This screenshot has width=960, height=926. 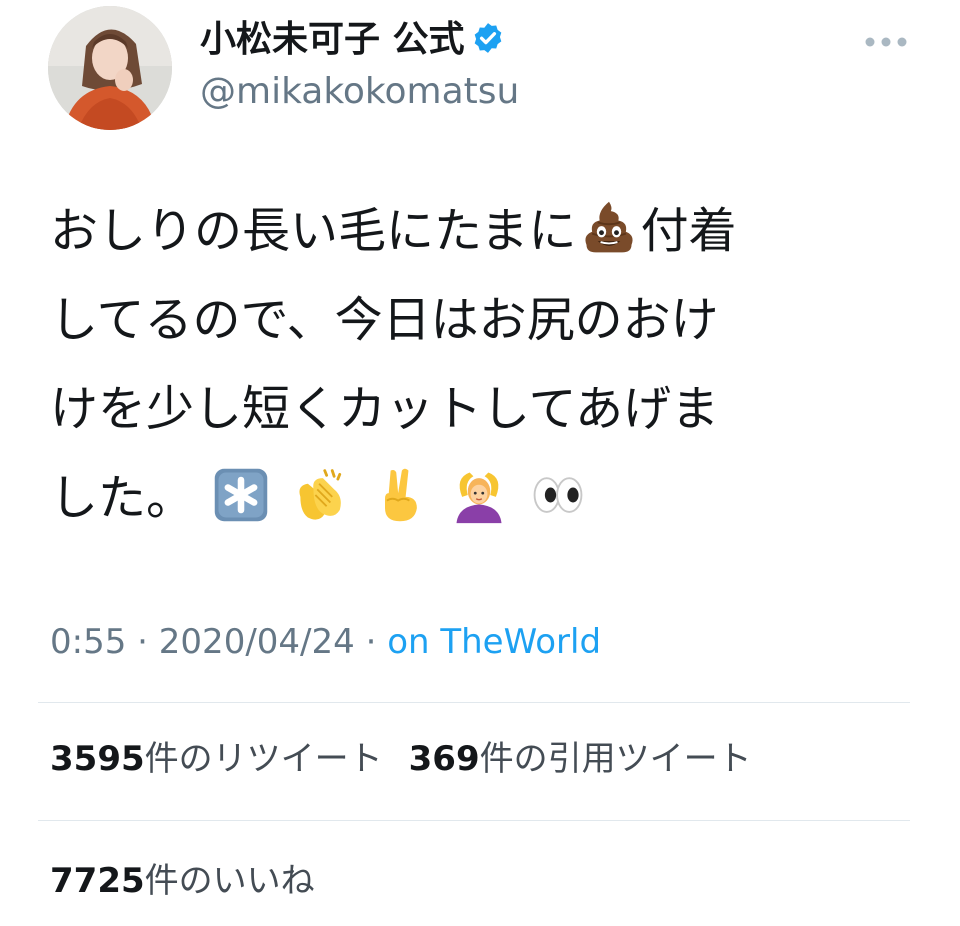 What do you see at coordinates (608, 227) in the screenshot?
I see `pile-of-poo-emoji-icon` at bounding box center [608, 227].